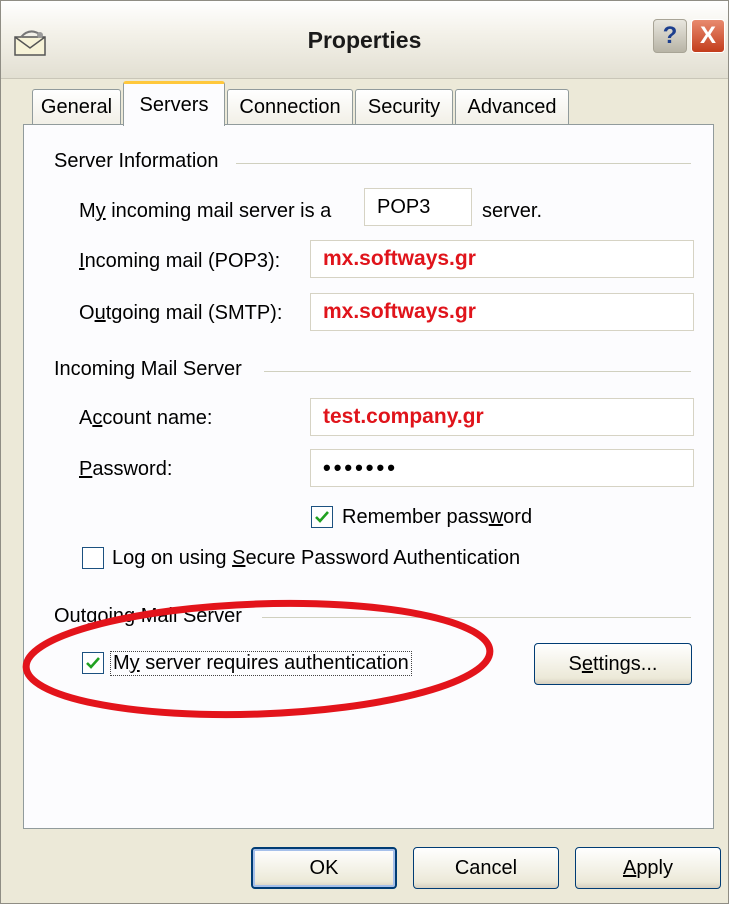 This screenshot has height=904, width=729. Describe the element at coordinates (126, 469) in the screenshot. I see `password-label: Password:` at that location.